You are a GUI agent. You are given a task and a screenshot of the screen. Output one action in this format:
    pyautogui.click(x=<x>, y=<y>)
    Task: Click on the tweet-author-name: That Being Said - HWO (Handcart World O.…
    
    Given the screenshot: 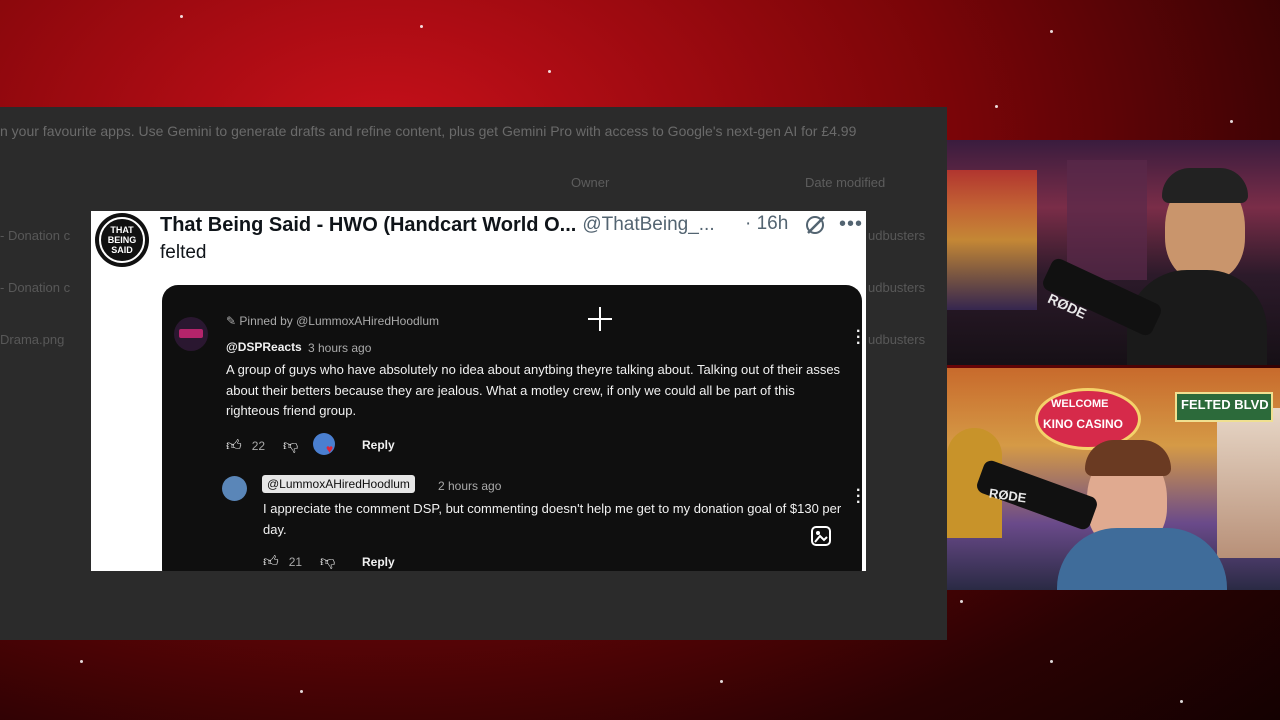 What is the action you would take?
    pyautogui.click(x=368, y=225)
    